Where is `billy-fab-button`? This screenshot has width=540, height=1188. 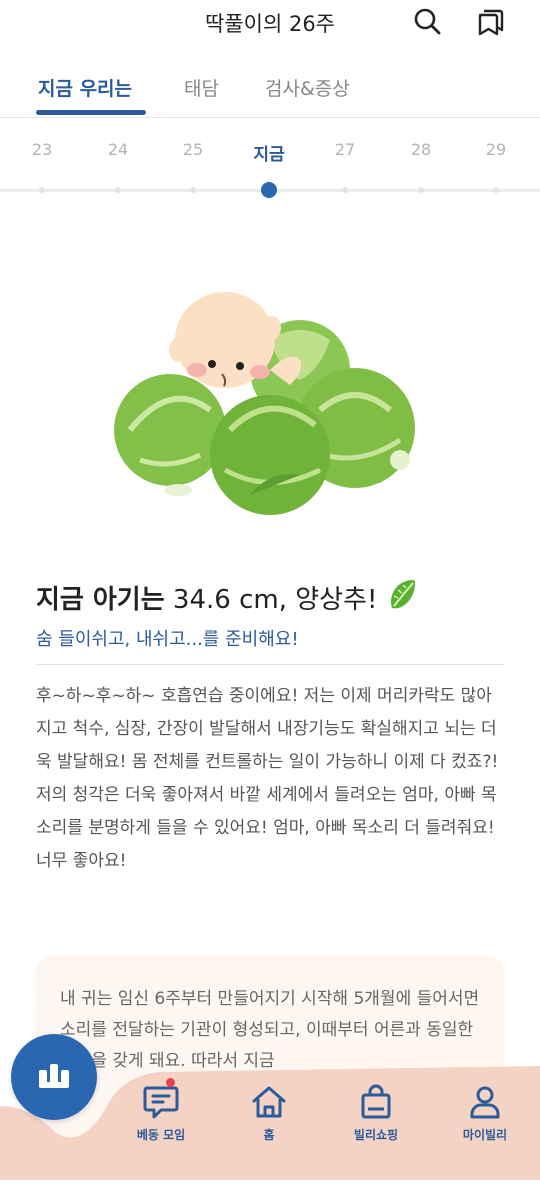
billy-fab-button is located at coordinates (54, 1077).